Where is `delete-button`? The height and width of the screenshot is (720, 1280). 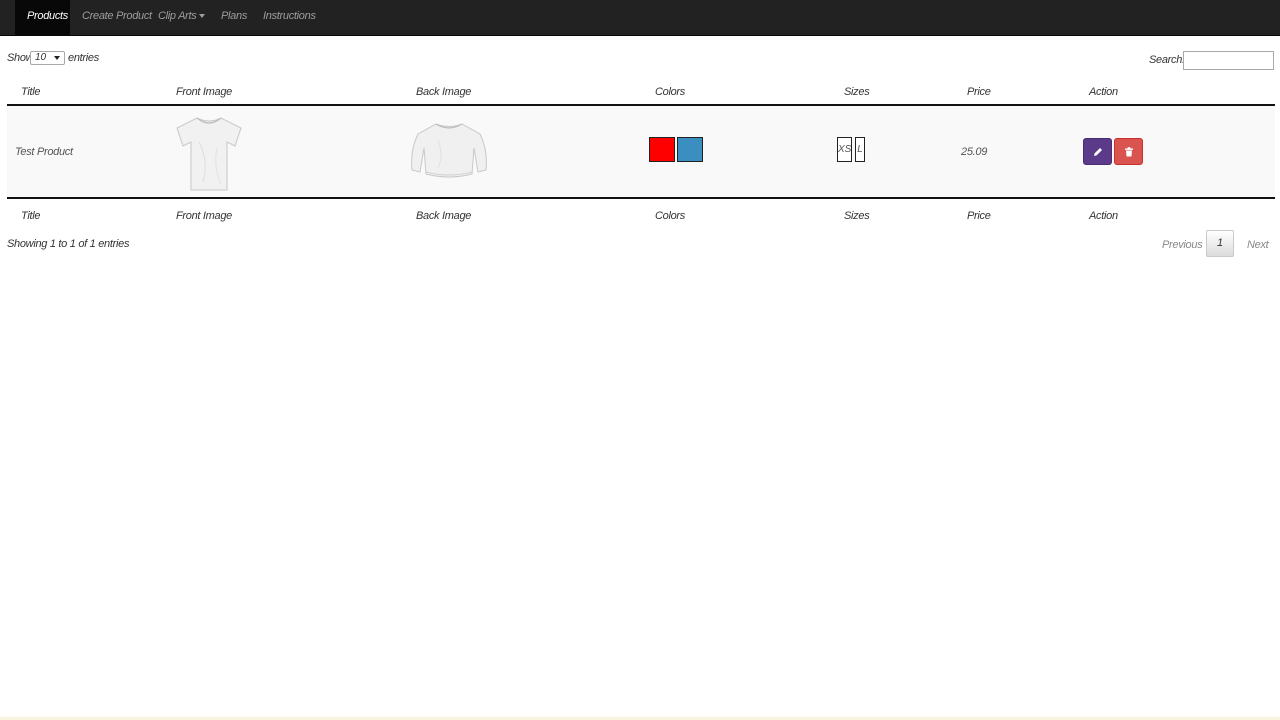 delete-button is located at coordinates (1128, 151).